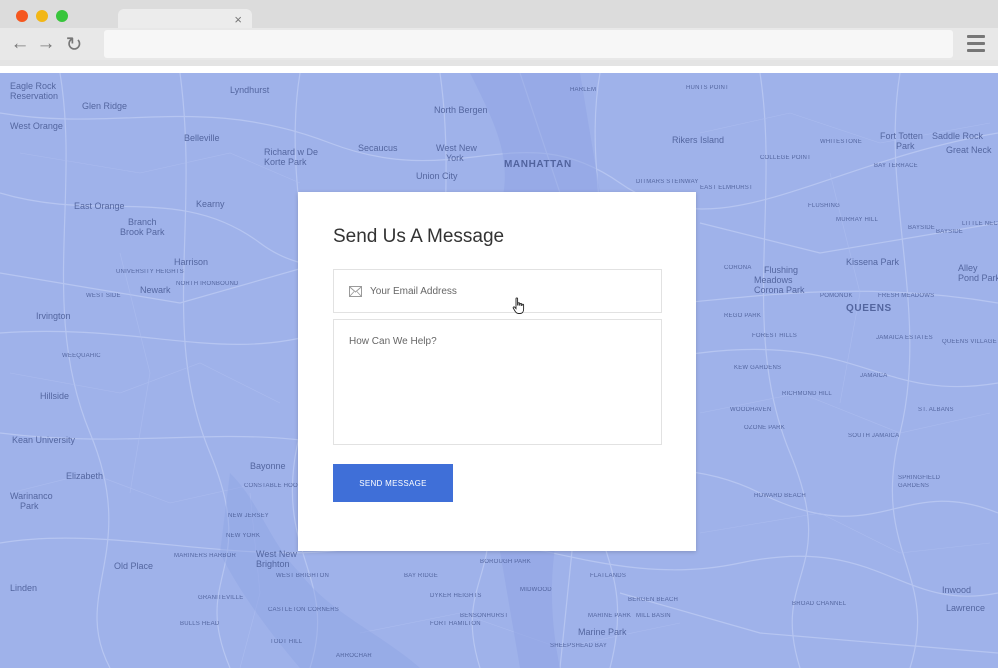 The image size is (998, 668). Describe the element at coordinates (958, 136) in the screenshot. I see `map-place-label: Saddle Rock` at that location.